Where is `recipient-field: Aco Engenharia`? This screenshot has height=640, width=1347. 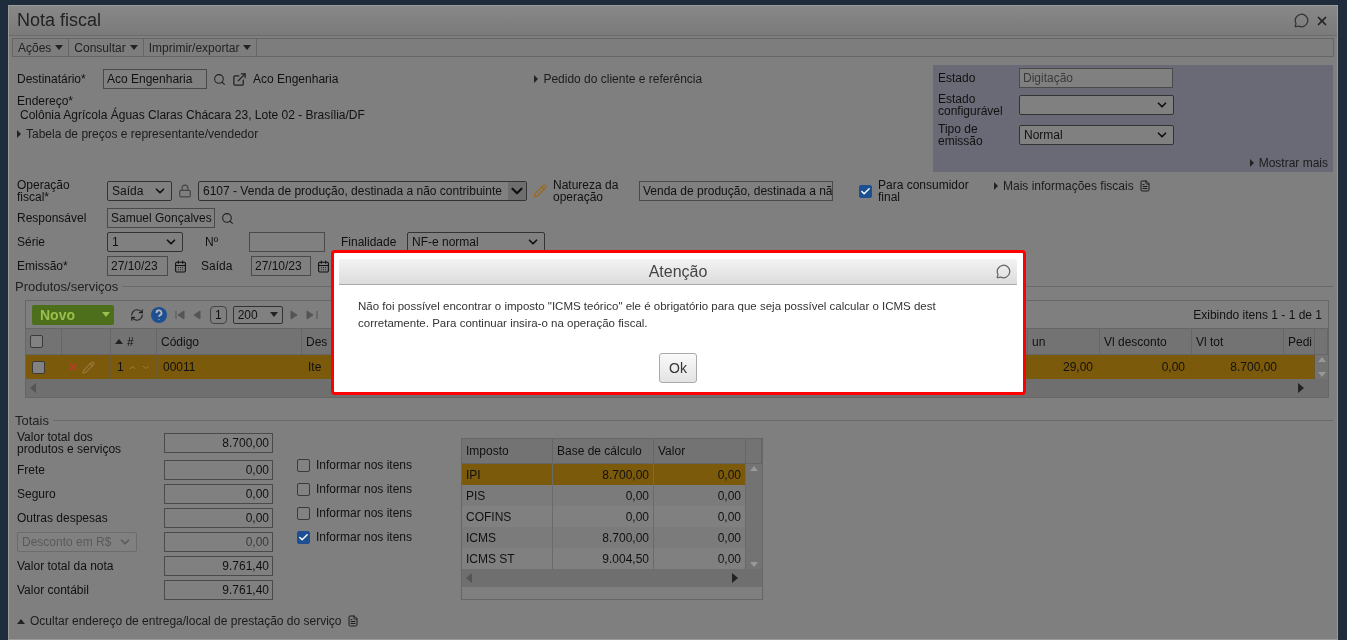
recipient-field: Aco Engenharia is located at coordinates (155, 79).